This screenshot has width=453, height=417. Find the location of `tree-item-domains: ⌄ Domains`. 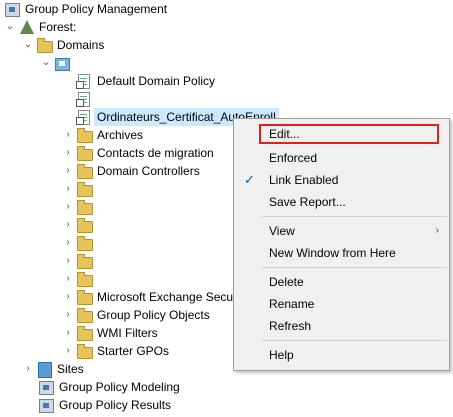

tree-item-domains: ⌄ Domains is located at coordinates (63, 45).